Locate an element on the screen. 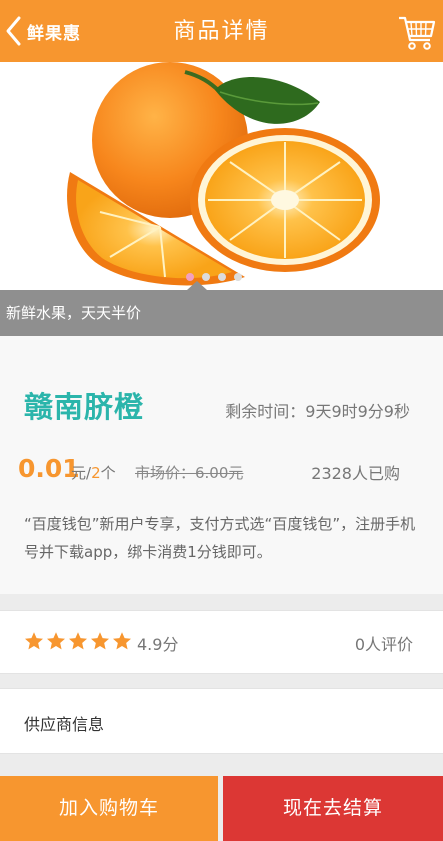 This screenshot has width=443, height=841. sold-count: 2328人已购 is located at coordinates (355, 473).